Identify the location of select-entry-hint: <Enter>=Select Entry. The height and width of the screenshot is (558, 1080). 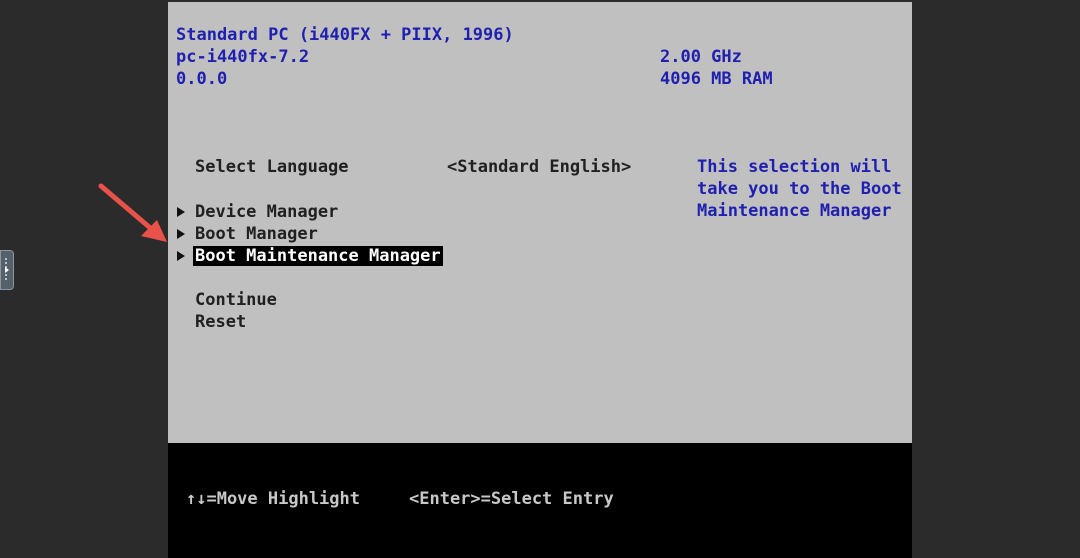
(511, 499).